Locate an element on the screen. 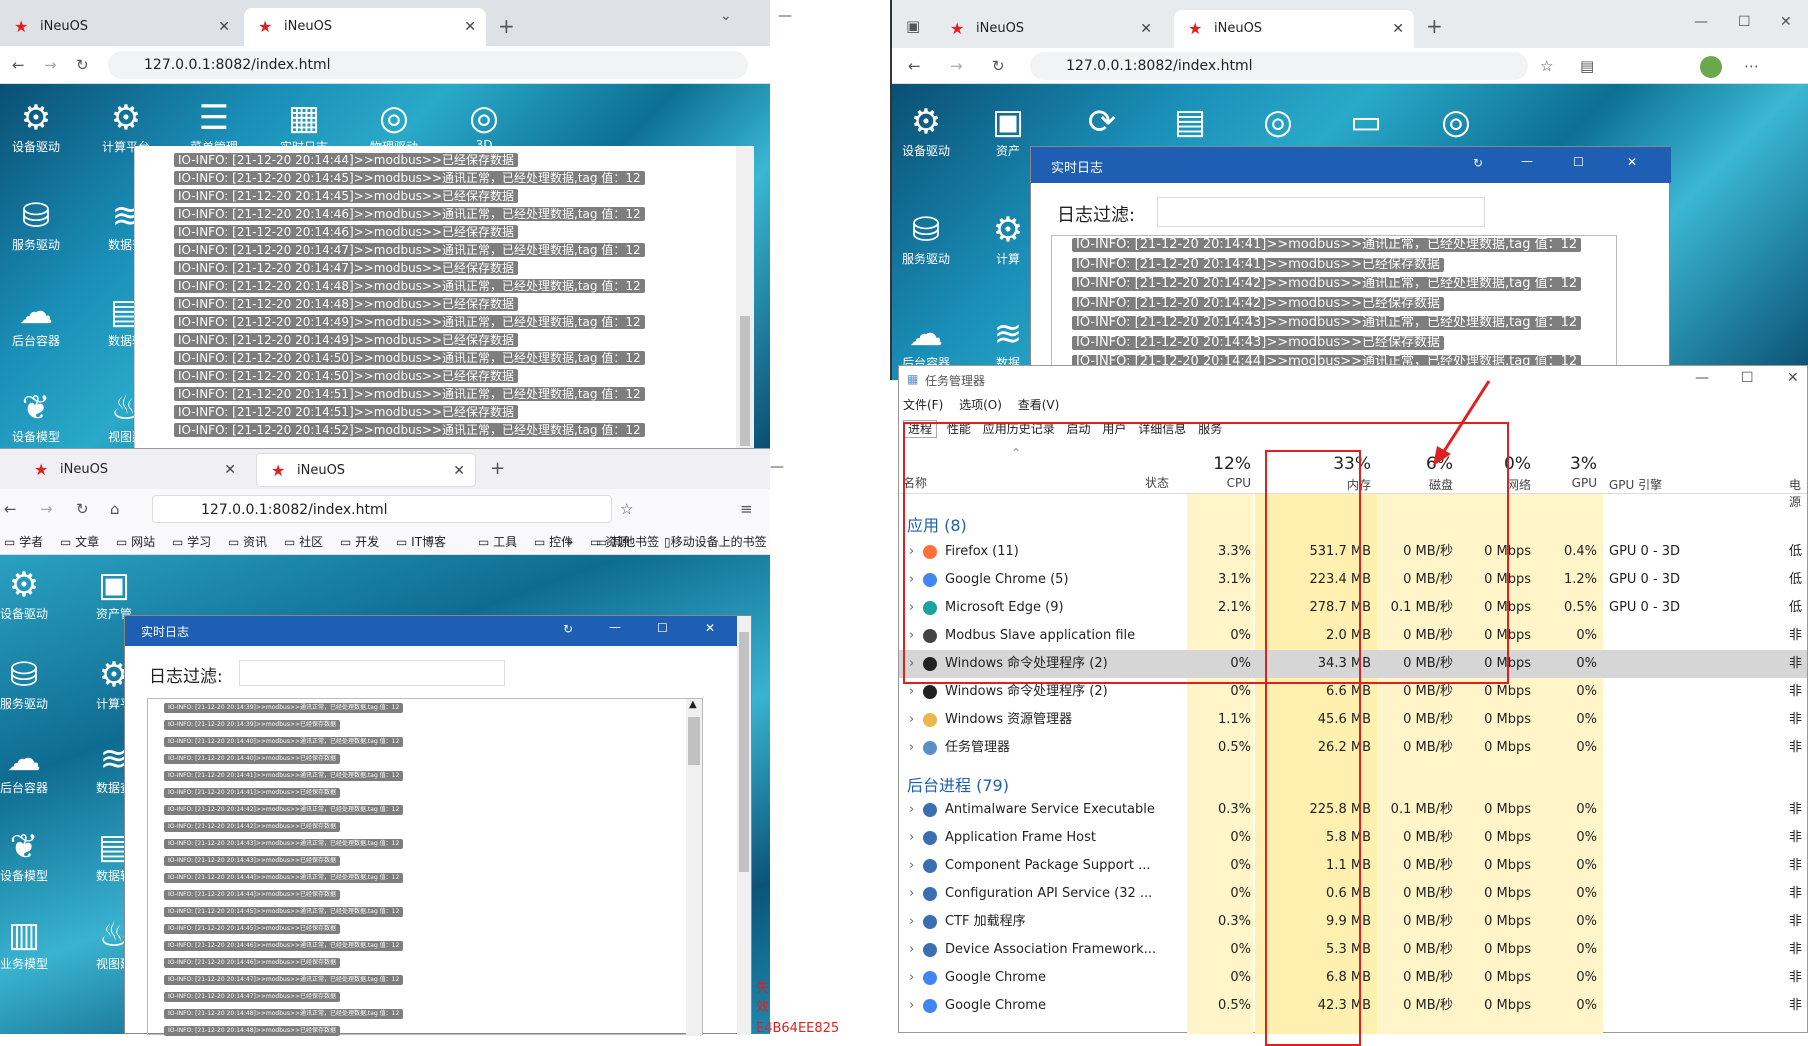  more-bookmarks-icon: » is located at coordinates (569, 542).